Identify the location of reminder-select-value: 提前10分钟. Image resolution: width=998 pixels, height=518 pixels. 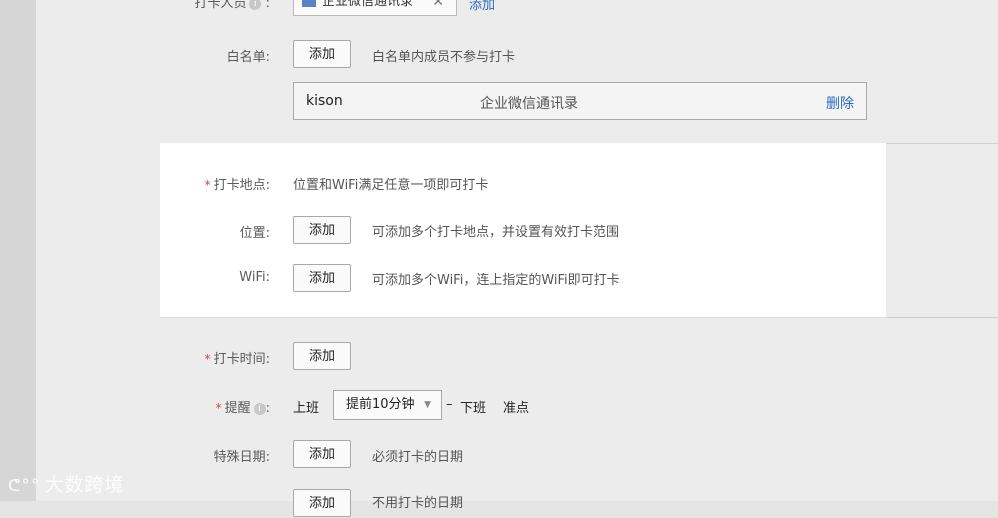
(380, 404).